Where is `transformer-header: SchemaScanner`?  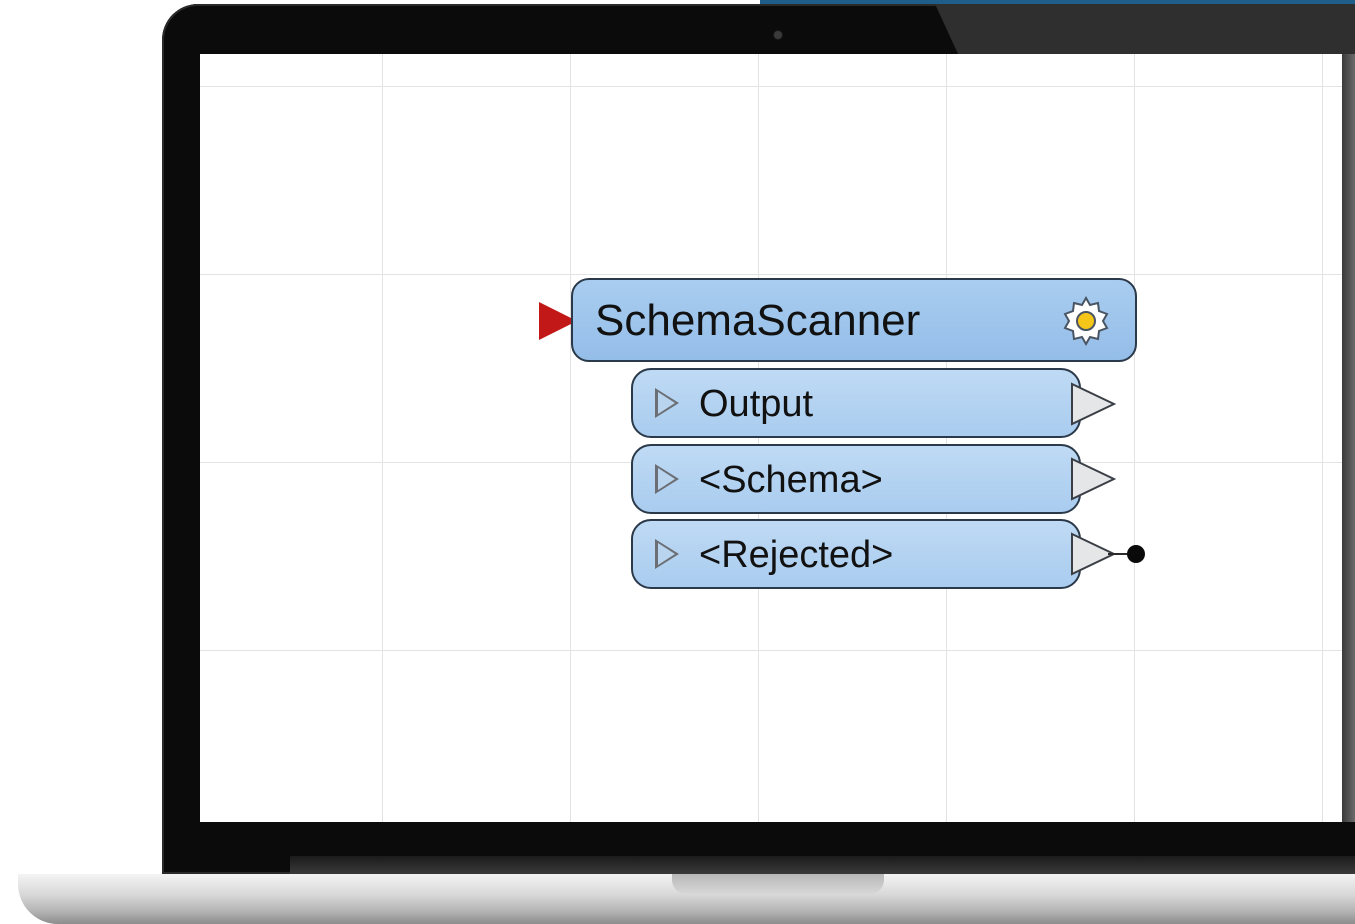
transformer-header: SchemaScanner is located at coordinates (854, 320).